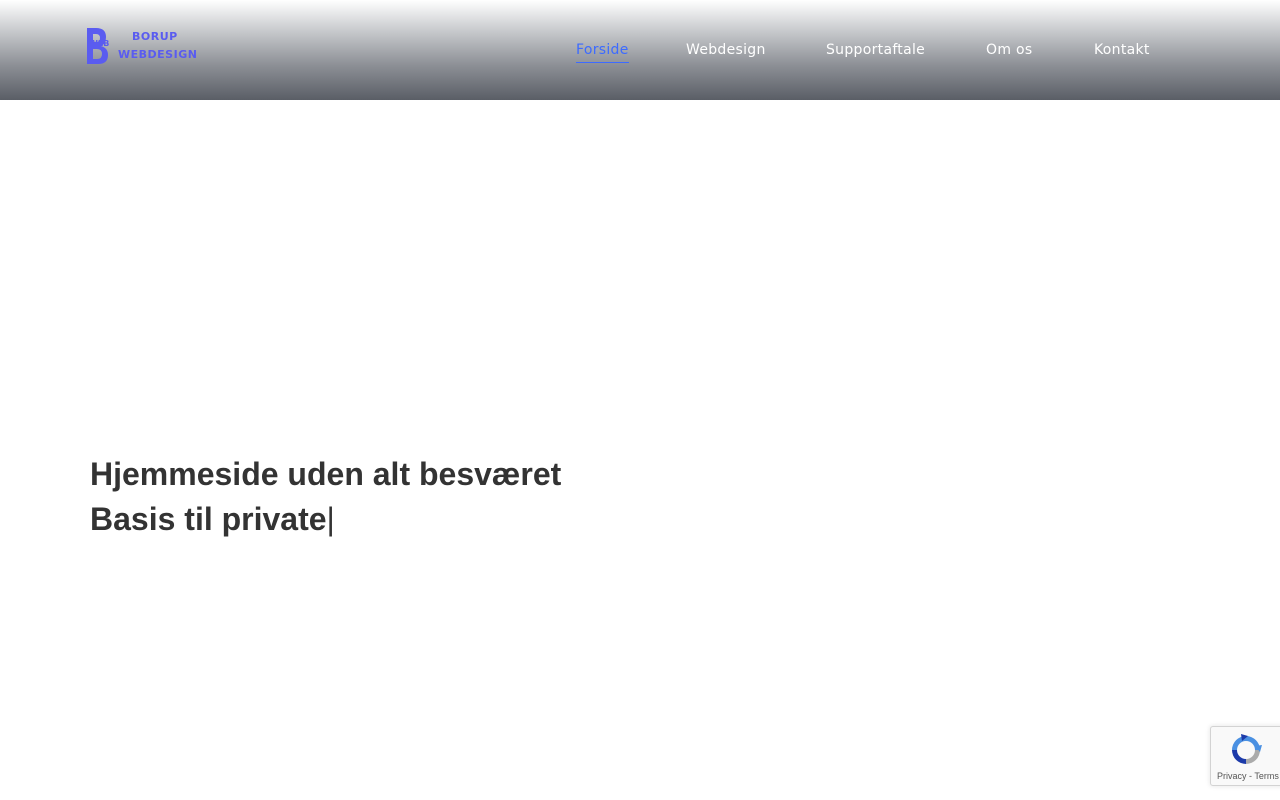 The image size is (1280, 800). Describe the element at coordinates (208, 519) in the screenshot. I see `hero-typed-text: Basis til private` at that location.